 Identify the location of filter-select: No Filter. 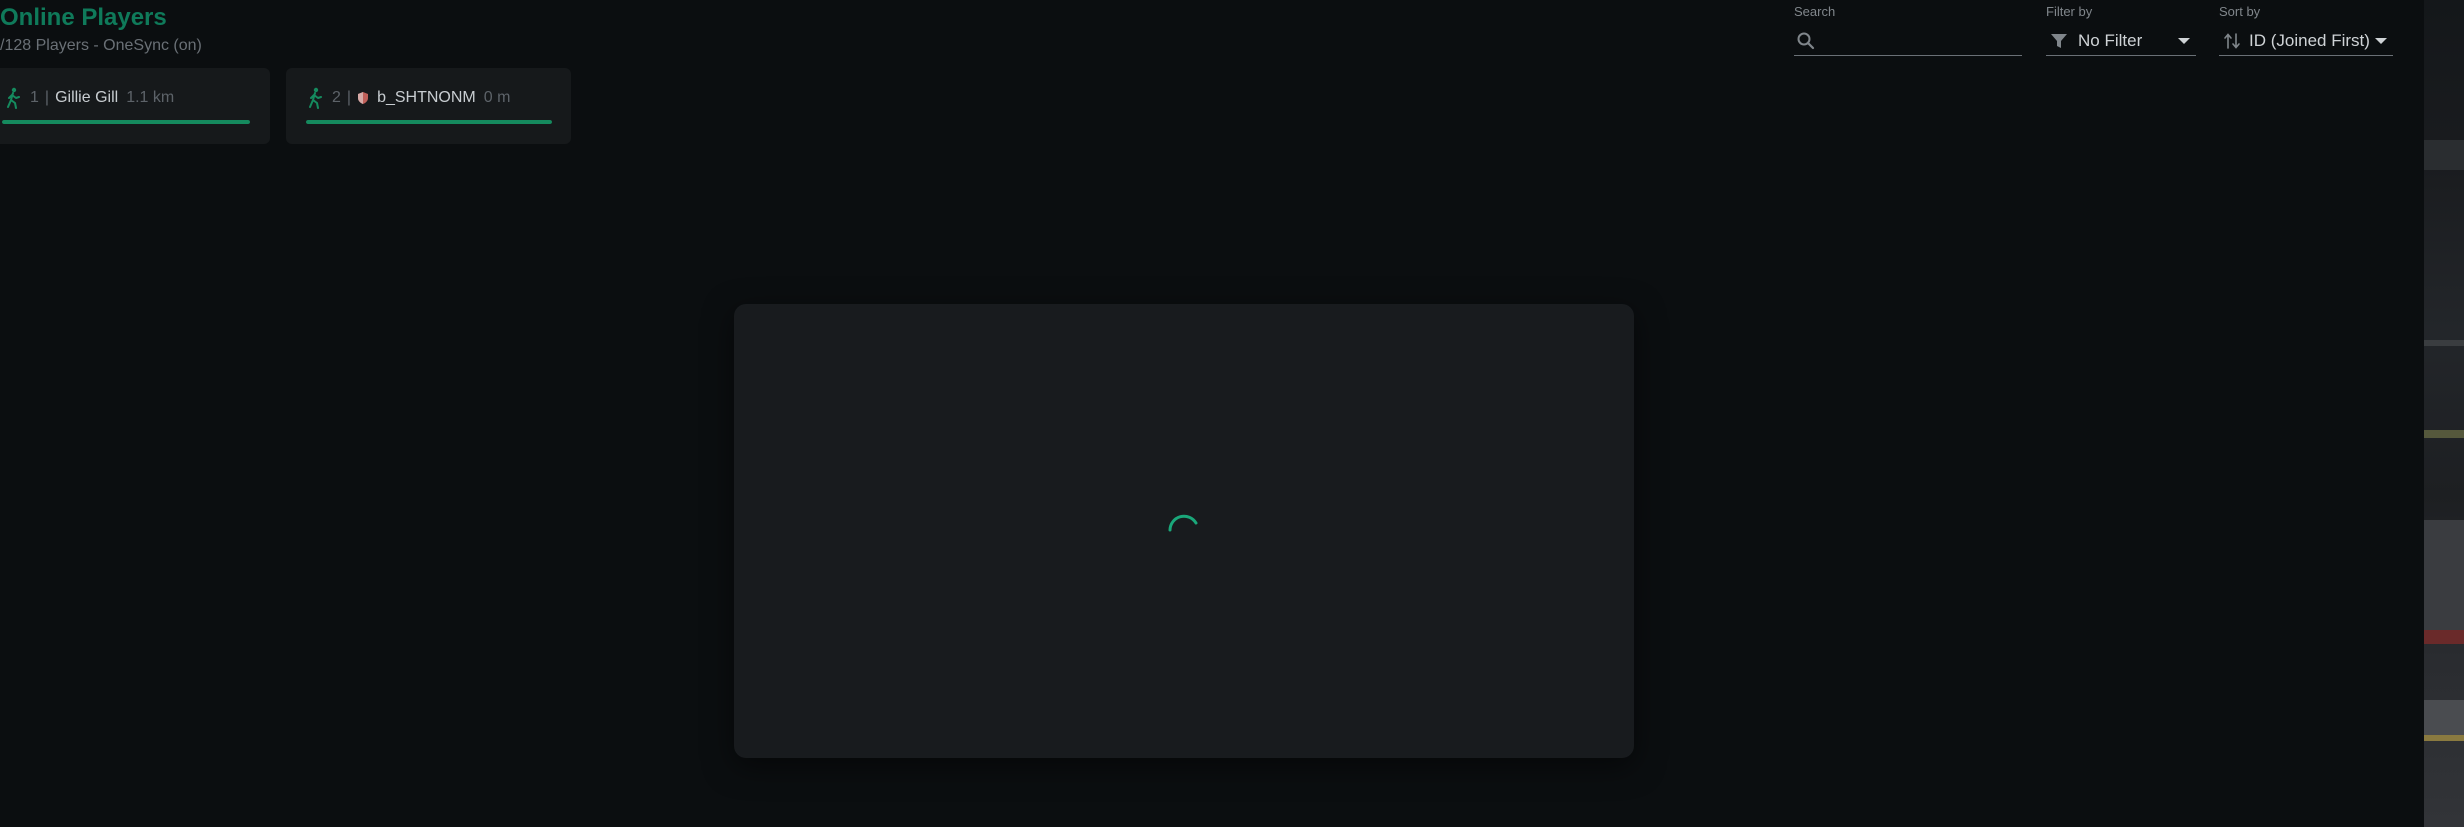
(2121, 41).